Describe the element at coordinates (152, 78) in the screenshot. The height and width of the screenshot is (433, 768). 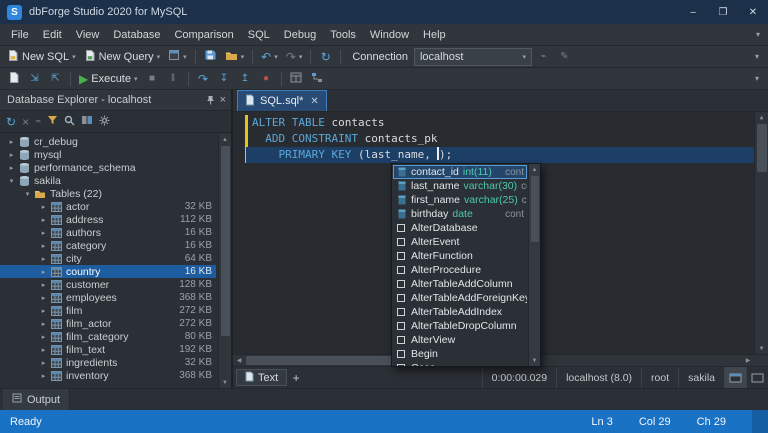
I see `stop-button: ■` at that location.